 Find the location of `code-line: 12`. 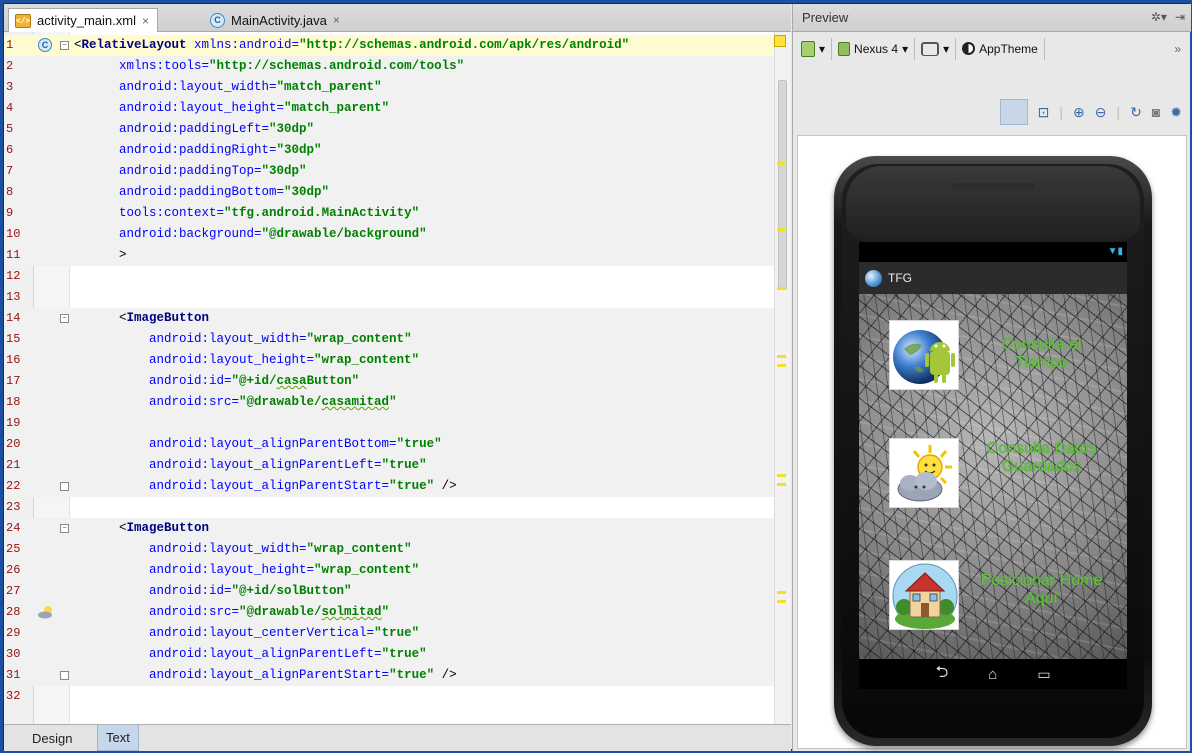

code-line: 12 is located at coordinates (389, 276).